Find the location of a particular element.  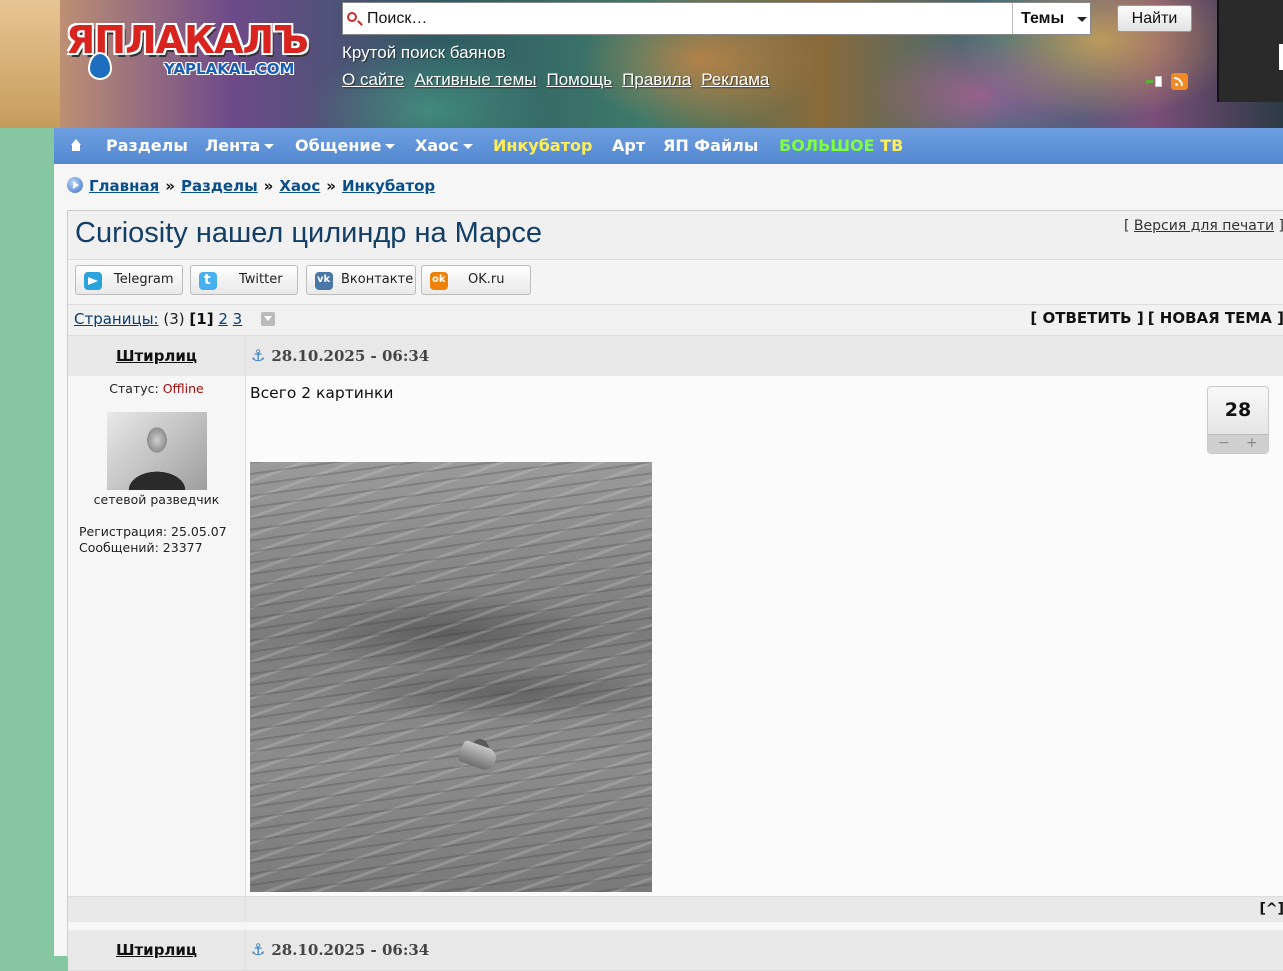

search-input is located at coordinates (687, 18).